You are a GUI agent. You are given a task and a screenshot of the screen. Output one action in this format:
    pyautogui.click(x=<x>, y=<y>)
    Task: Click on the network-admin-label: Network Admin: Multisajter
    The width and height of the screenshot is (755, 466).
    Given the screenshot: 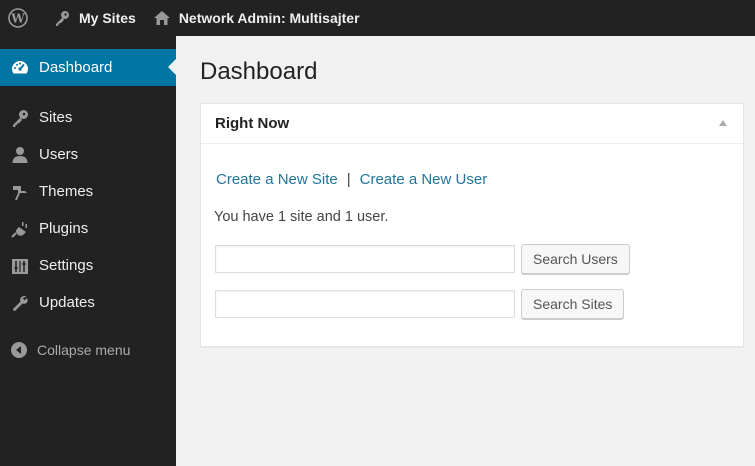 What is the action you would take?
    pyautogui.click(x=269, y=18)
    